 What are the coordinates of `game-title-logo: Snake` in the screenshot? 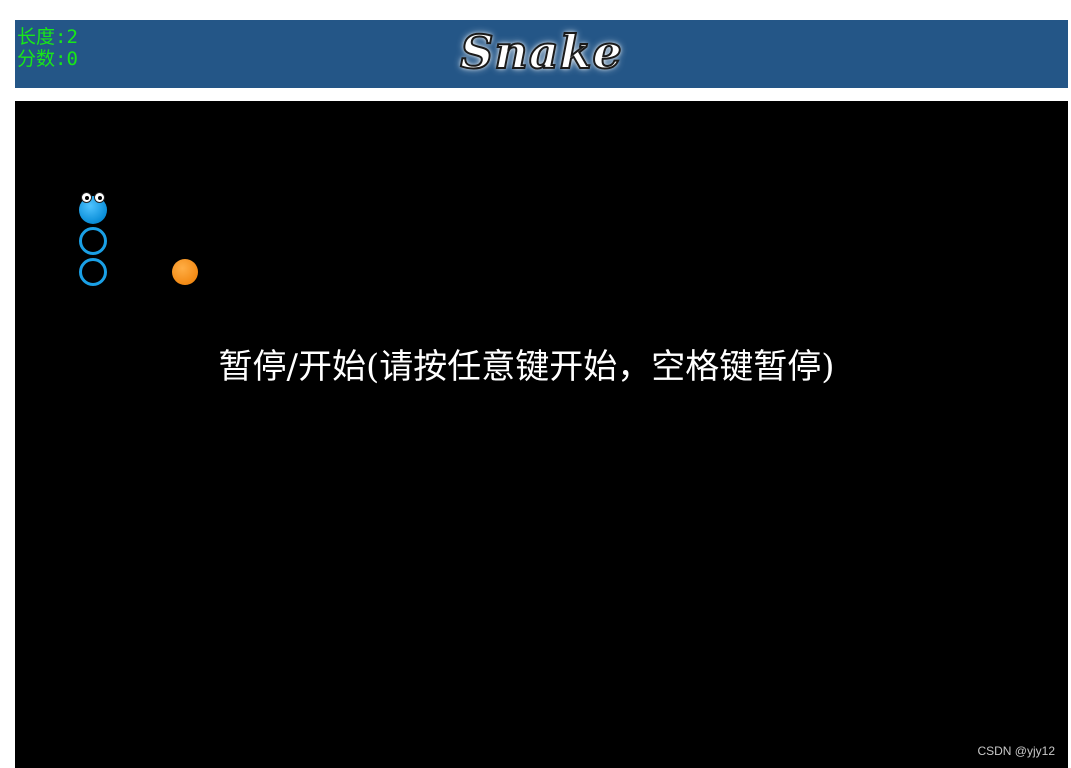 It's located at (541, 52).